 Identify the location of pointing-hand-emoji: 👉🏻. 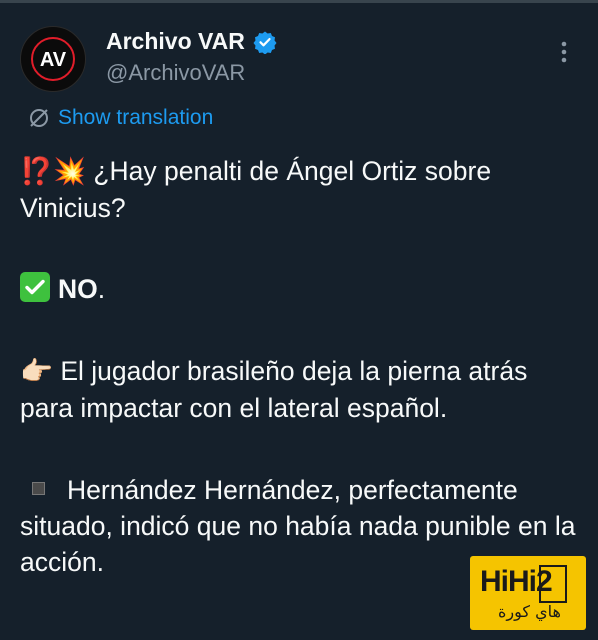
(36, 371).